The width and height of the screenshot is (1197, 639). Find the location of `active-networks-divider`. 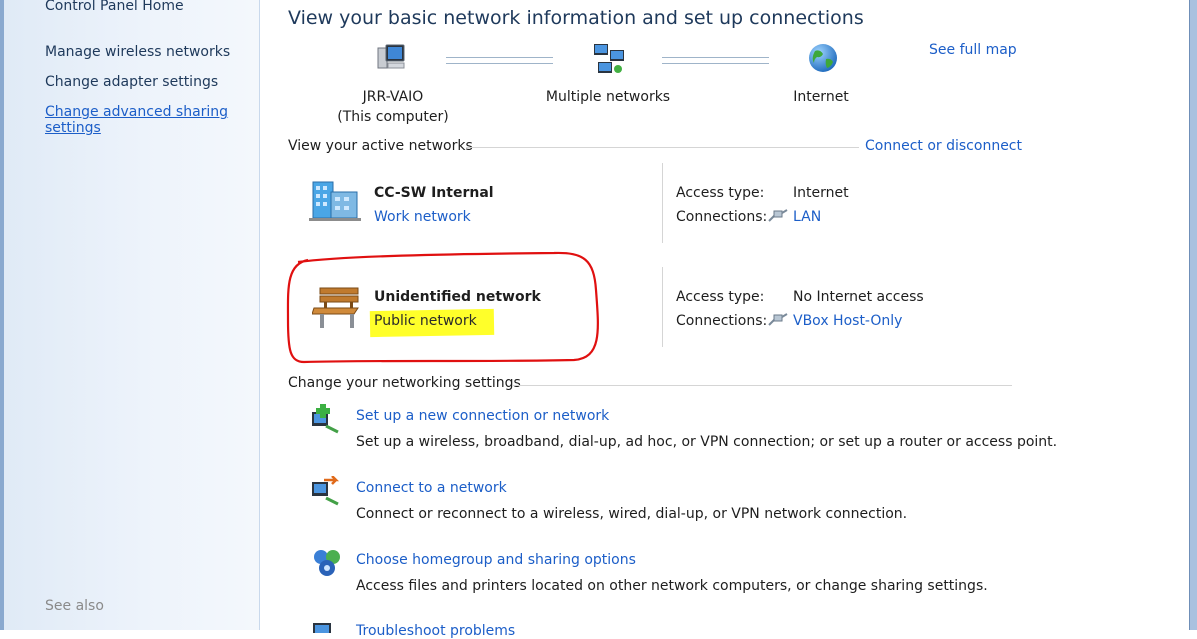

active-networks-divider is located at coordinates (662, 147).